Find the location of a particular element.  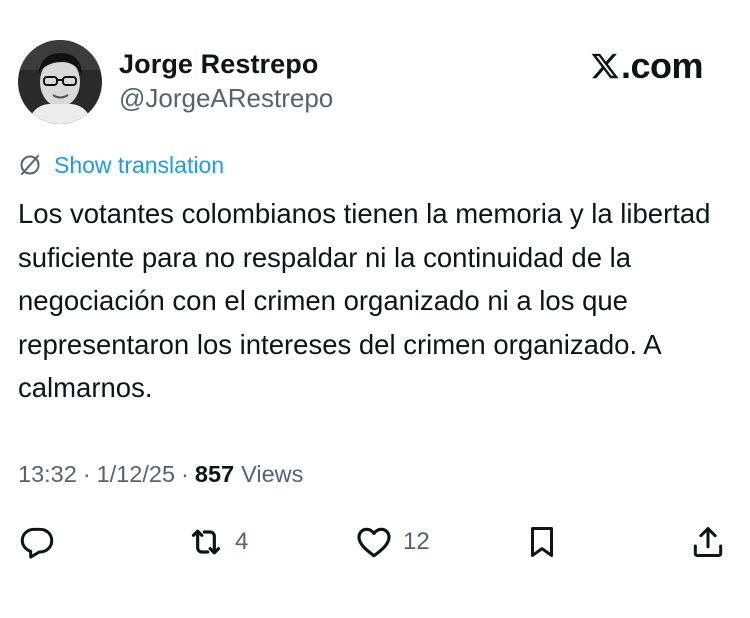

bookmark-button is located at coordinates (542, 542).